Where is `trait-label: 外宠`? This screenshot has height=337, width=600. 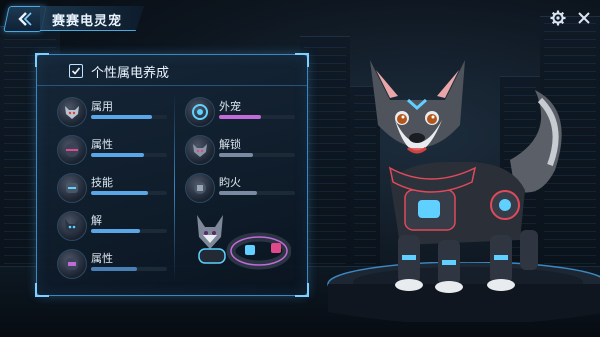 trait-label: 外宠 is located at coordinates (230, 106).